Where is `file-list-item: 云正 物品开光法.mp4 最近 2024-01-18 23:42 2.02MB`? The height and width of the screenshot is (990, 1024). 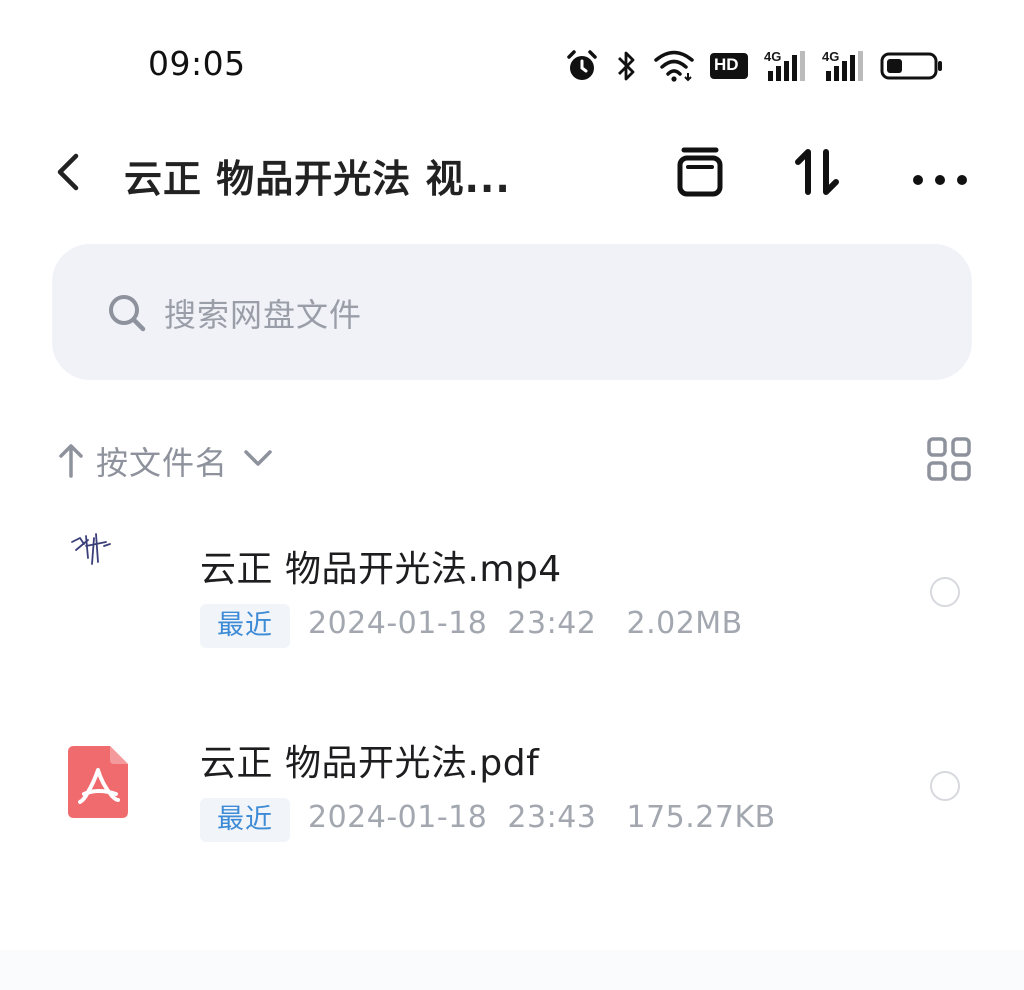
file-list-item: 云正 物品开光法.mp4 最近 2024-01-18 23:42 2.02MB is located at coordinates (512, 590).